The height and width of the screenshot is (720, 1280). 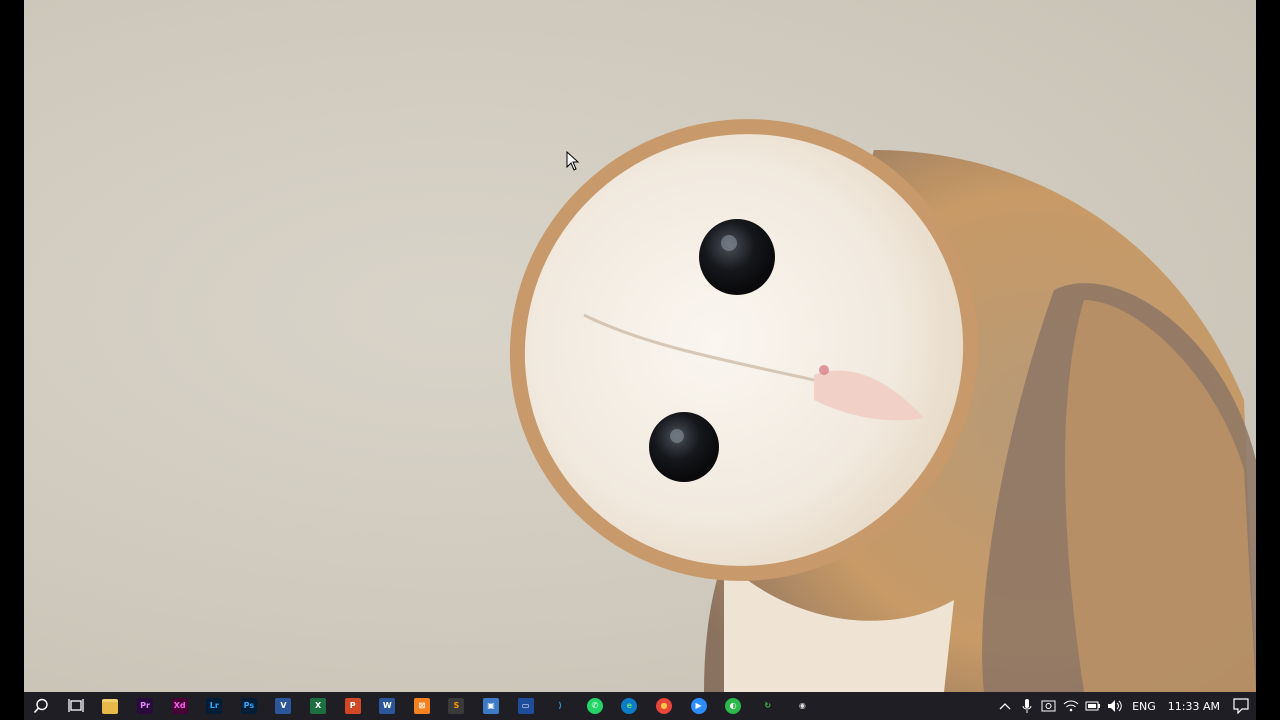 I want to click on zoom-icon: ▶, so click(x=698, y=706).